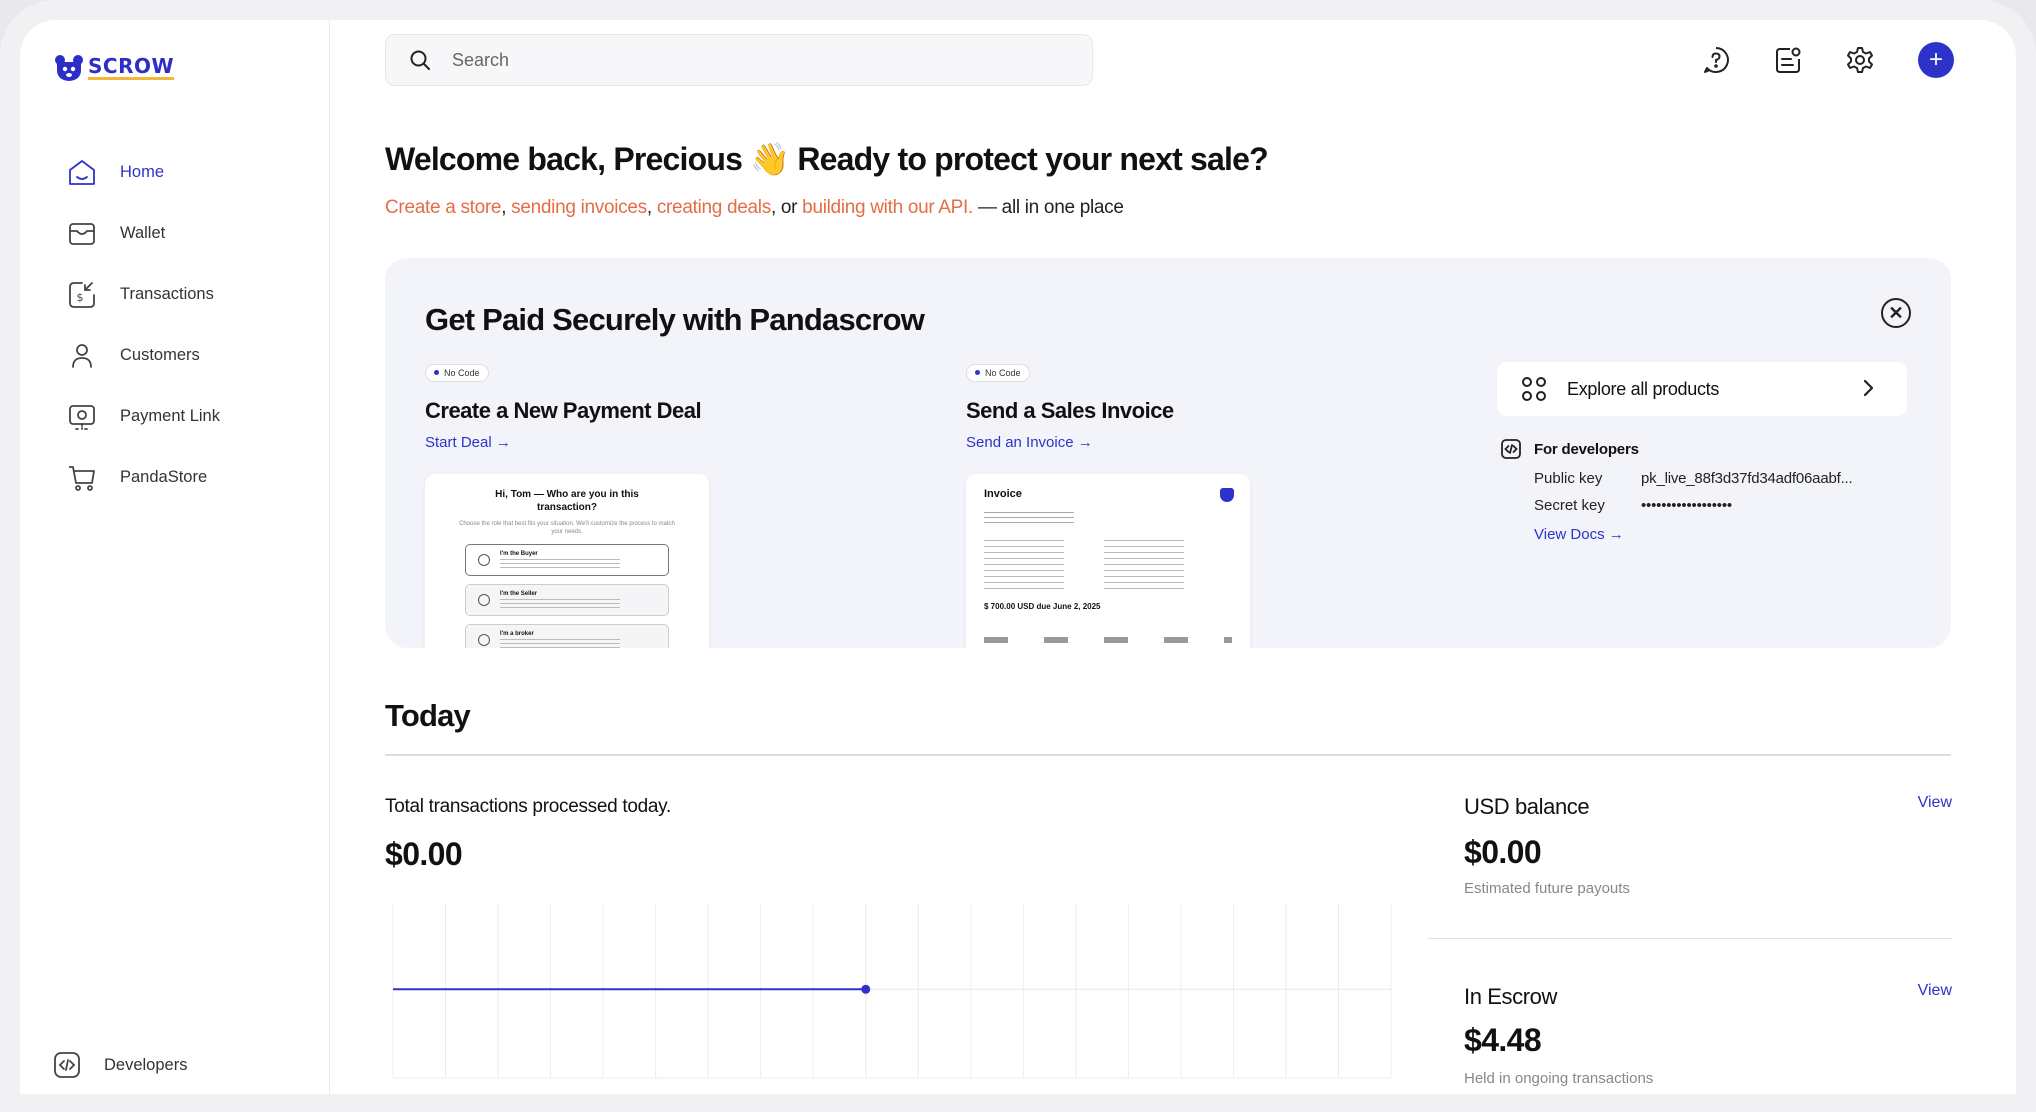 The height and width of the screenshot is (1112, 2036). I want to click on sidebar-item-pandastore: PandaStore, so click(143, 477).